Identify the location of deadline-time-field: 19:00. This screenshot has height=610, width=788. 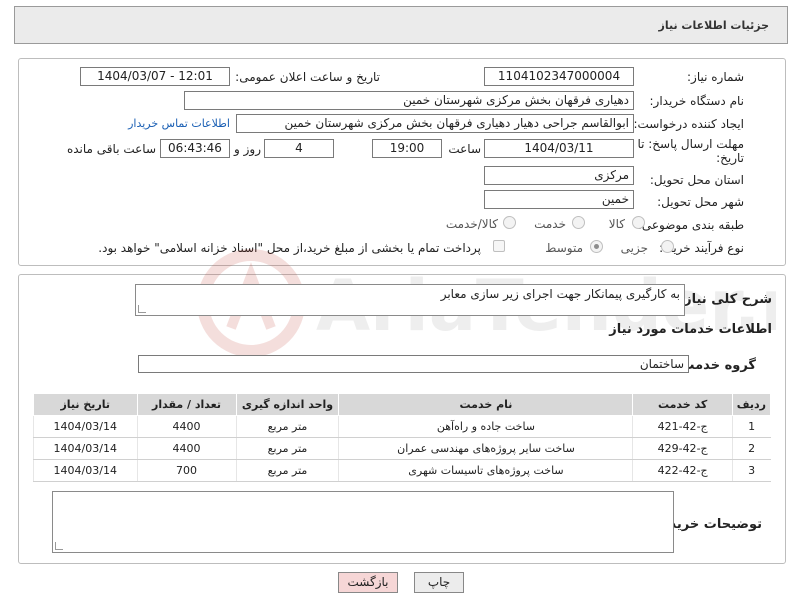
(407, 148).